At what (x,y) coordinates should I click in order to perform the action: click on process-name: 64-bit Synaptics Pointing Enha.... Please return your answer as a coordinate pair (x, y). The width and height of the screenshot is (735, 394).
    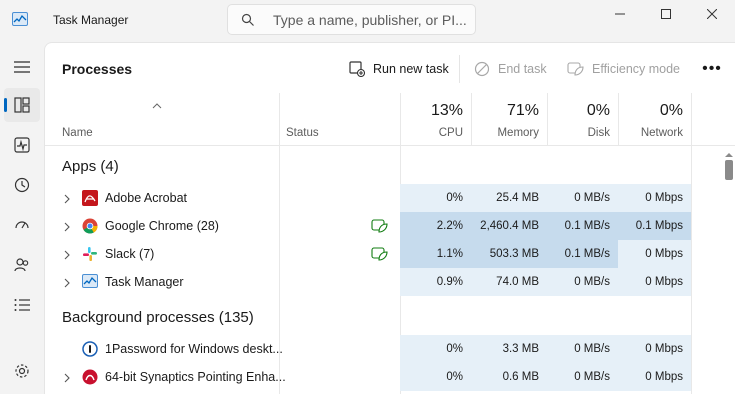
    Looking at the image, I should click on (195, 377).